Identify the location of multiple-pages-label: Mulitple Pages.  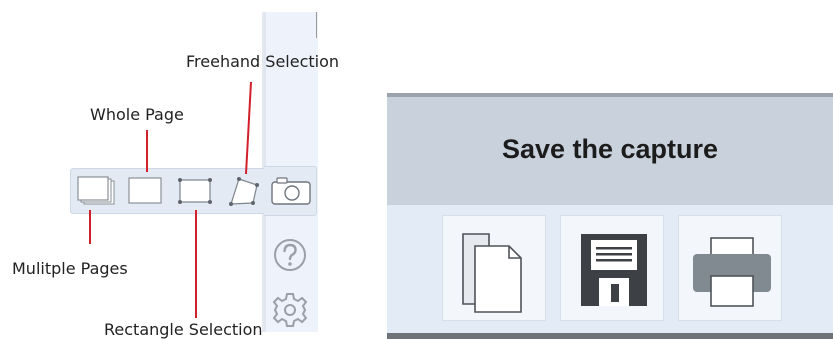
(70, 268).